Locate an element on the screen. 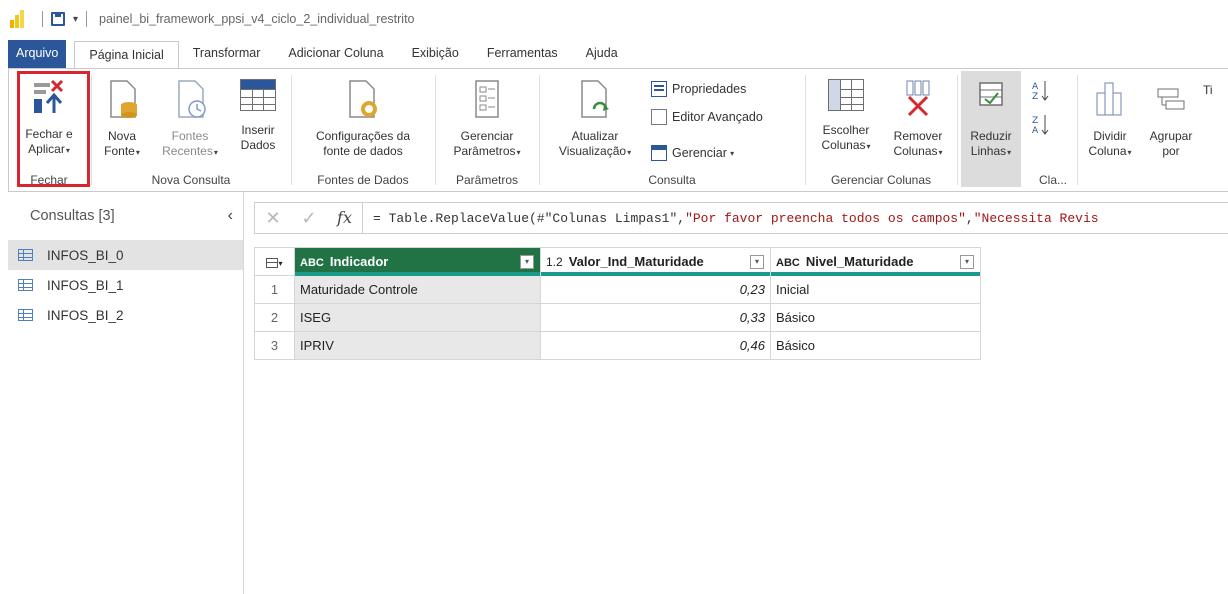  tab-transformar: Transformar is located at coordinates (227, 54).